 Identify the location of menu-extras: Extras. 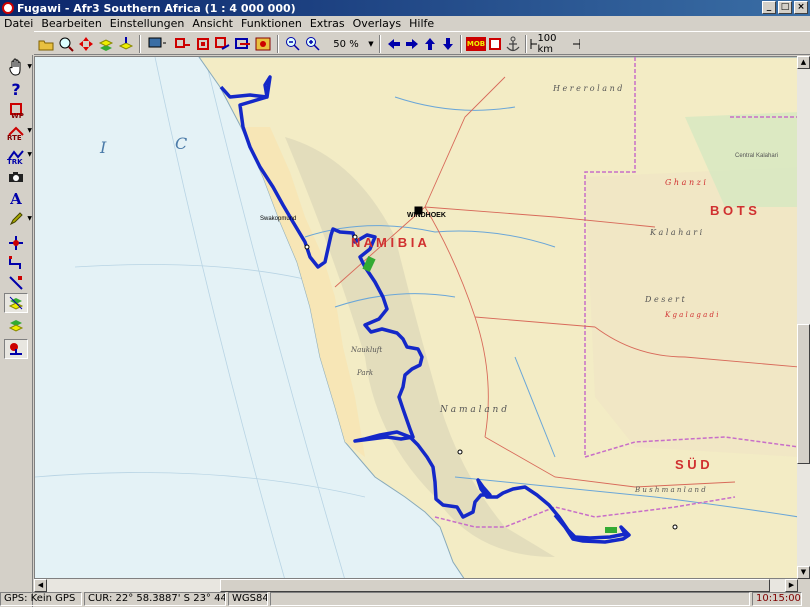
(327, 23).